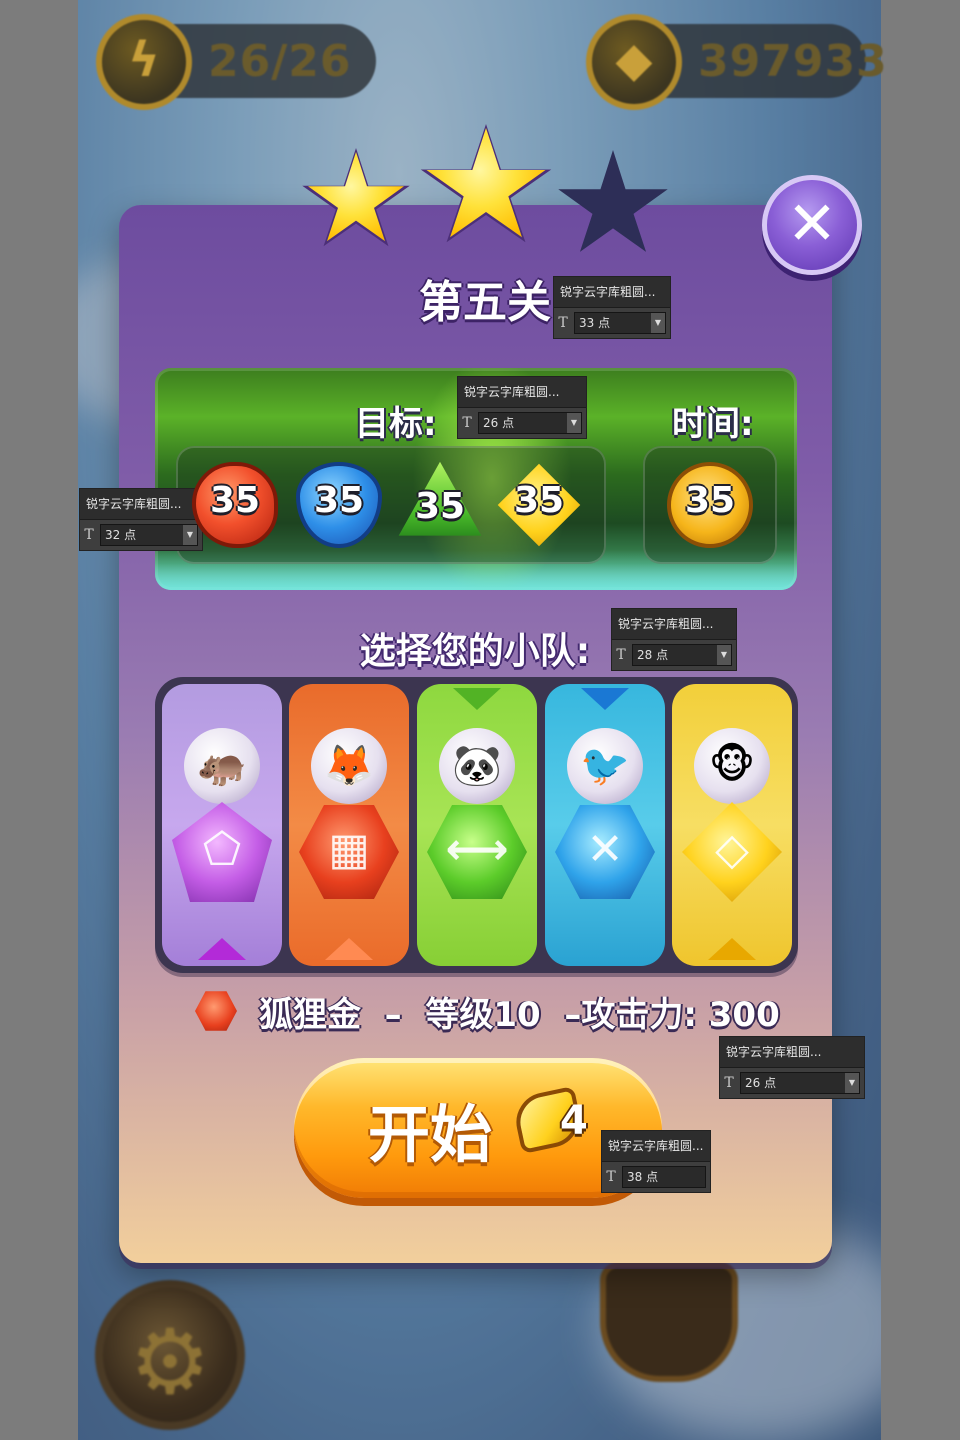  Describe the element at coordinates (440, 503) in the screenshot. I see `goal-green-gem: 35` at that location.